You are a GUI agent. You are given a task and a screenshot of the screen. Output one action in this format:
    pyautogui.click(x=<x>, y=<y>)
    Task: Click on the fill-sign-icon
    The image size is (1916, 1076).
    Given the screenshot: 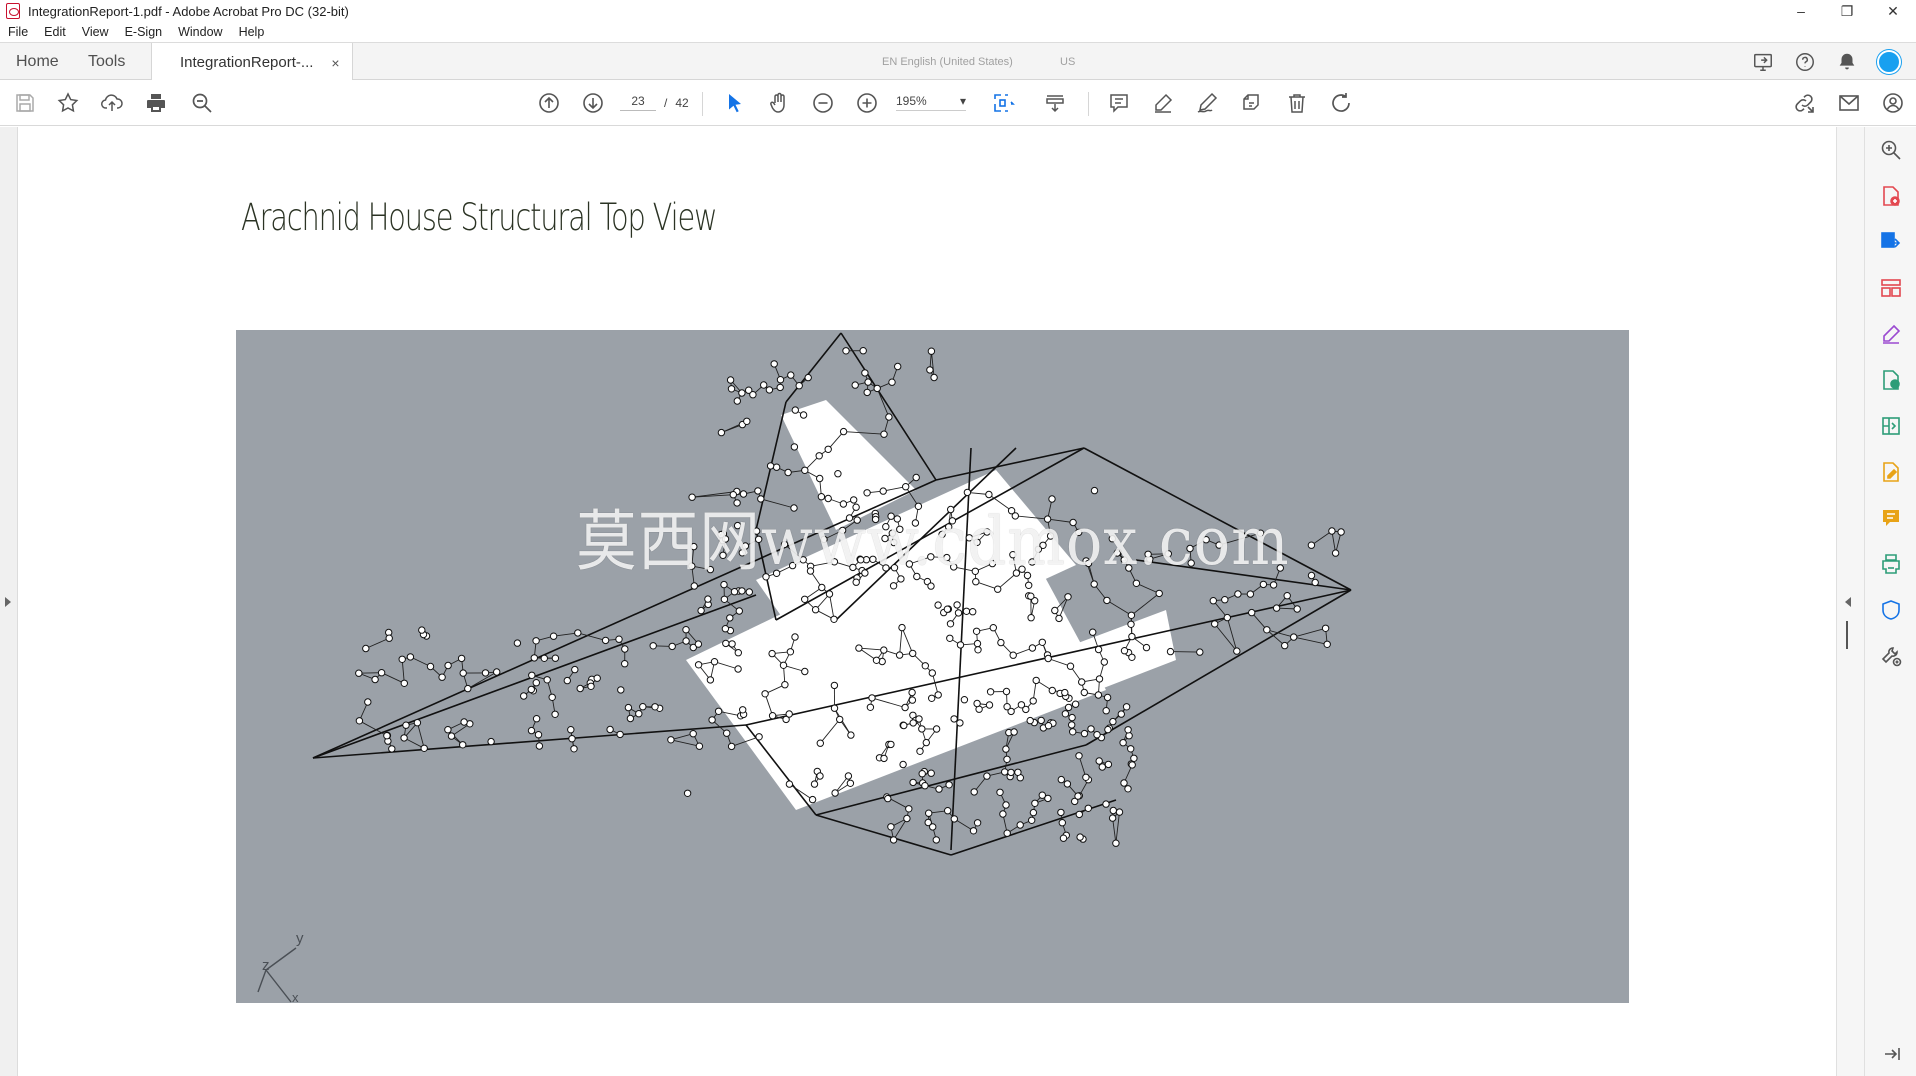 What is the action you would take?
    pyautogui.click(x=1891, y=334)
    